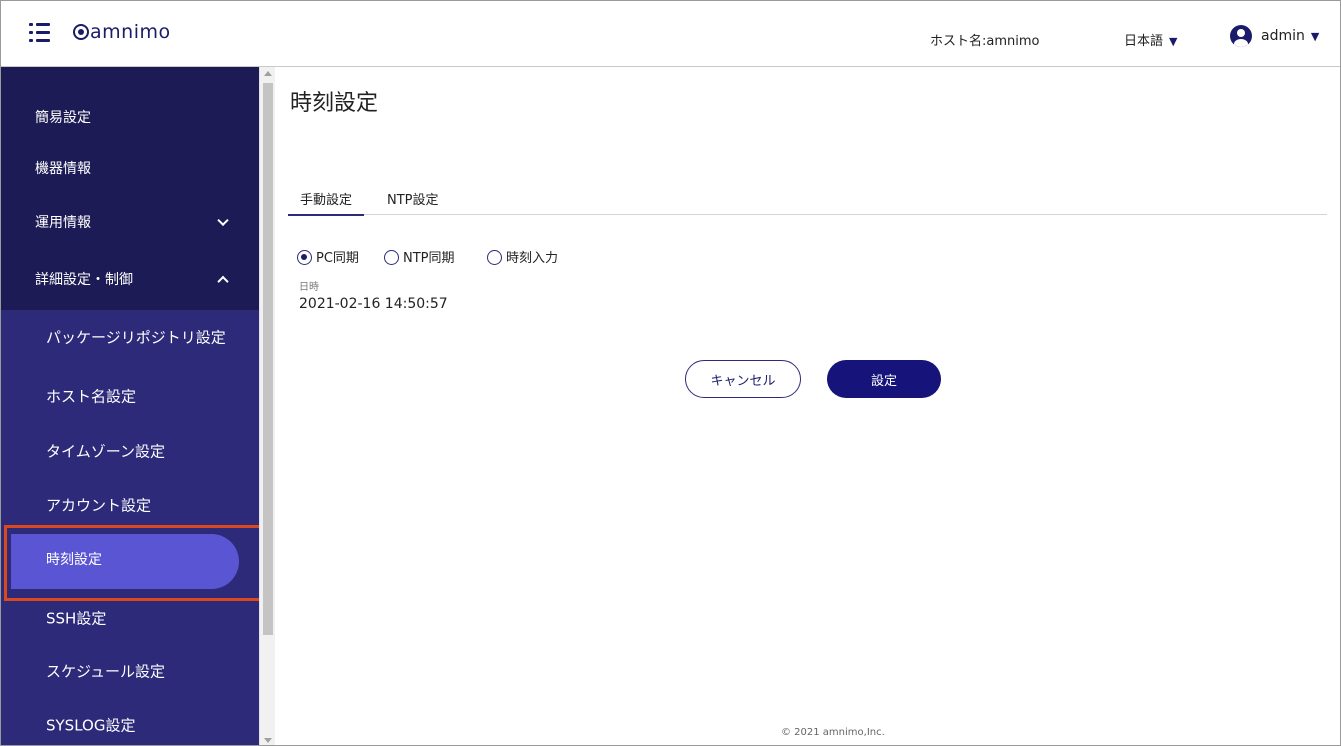 The image size is (1341, 746). Describe the element at coordinates (833, 732) in the screenshot. I see `copyright-footer: © 2021 amnimo,Inc.` at that location.